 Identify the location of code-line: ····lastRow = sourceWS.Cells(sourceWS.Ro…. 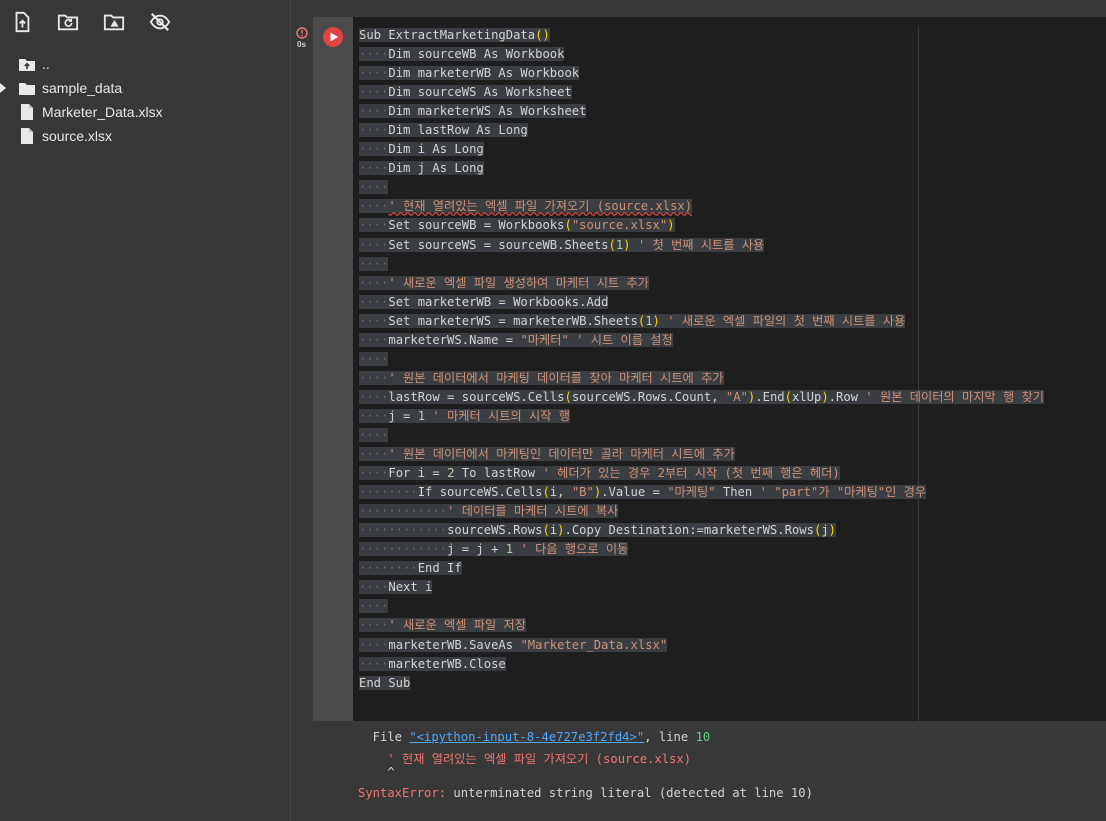
(701, 397).